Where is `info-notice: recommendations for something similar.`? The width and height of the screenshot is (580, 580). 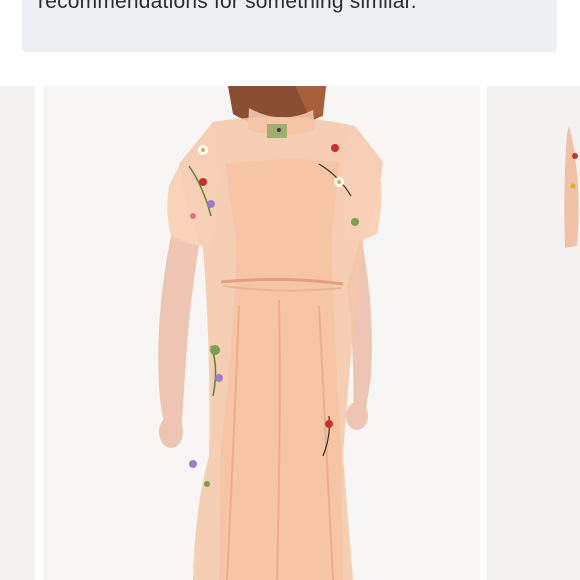
info-notice: recommendations for something similar. is located at coordinates (289, 26).